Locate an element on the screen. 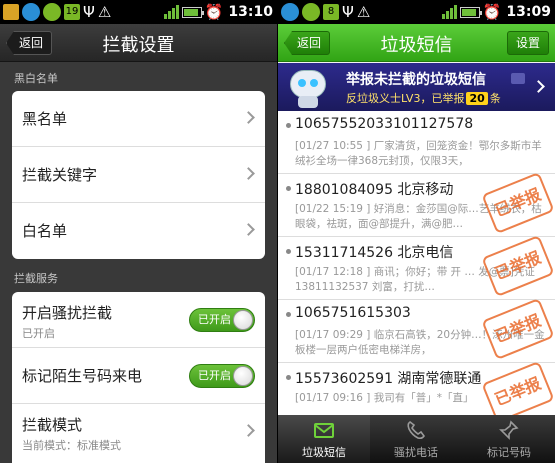 The image size is (555, 463). mark-stranger-toggle: 已开启 is located at coordinates (222, 376).